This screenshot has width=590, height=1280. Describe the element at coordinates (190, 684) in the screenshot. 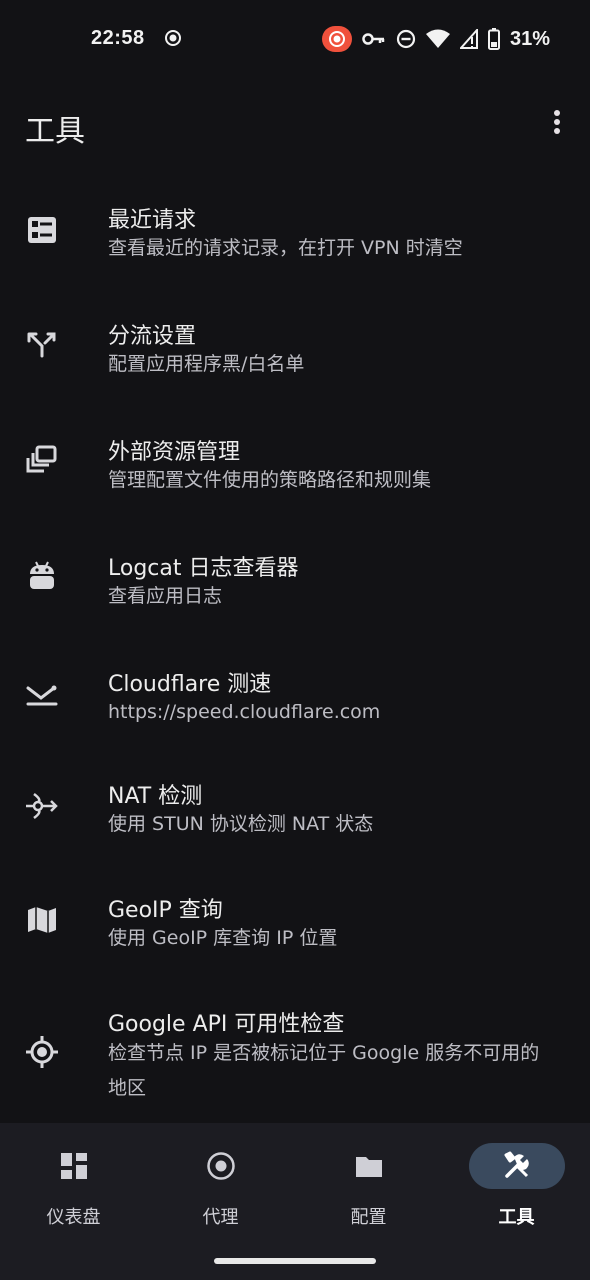

I see `item-title: Cloudflare 测速` at that location.